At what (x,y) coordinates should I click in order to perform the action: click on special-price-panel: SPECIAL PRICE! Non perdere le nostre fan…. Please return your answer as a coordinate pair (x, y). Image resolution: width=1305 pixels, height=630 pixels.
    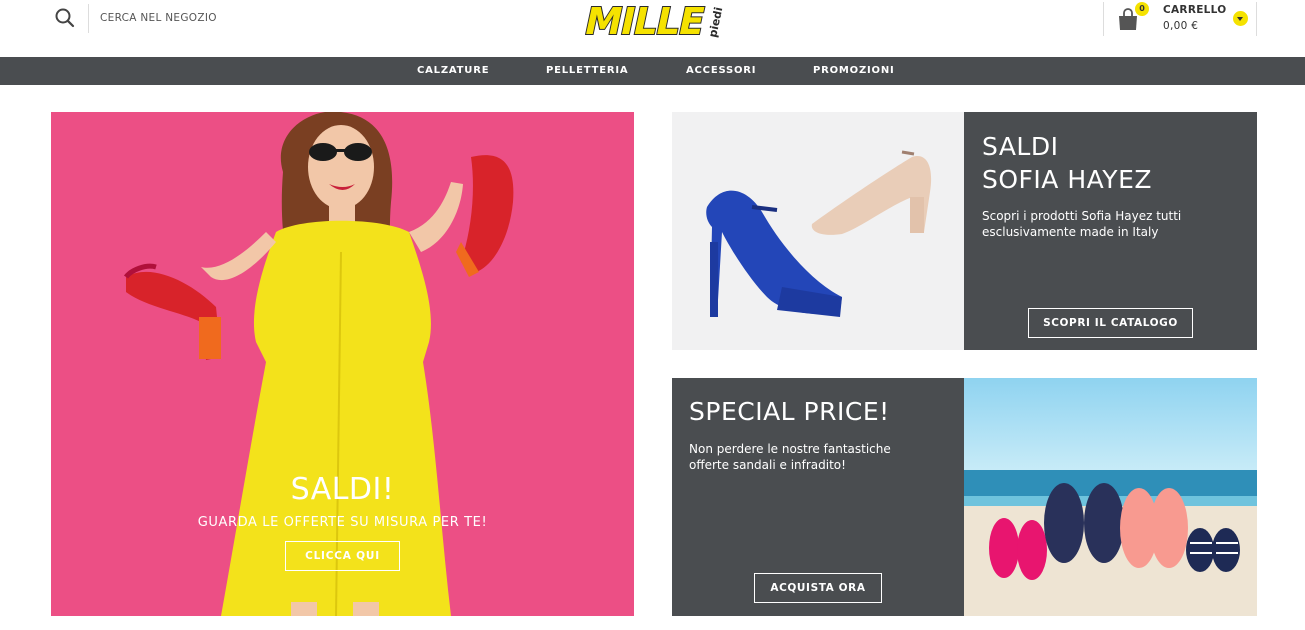
    Looking at the image, I should click on (818, 497).